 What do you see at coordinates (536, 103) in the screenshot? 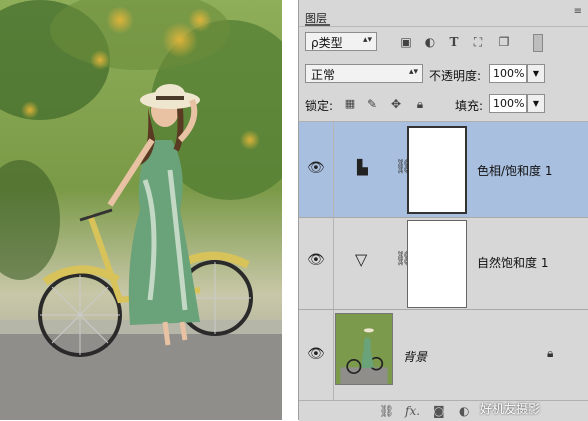
I see `fill-dropdown-button: ▼` at bounding box center [536, 103].